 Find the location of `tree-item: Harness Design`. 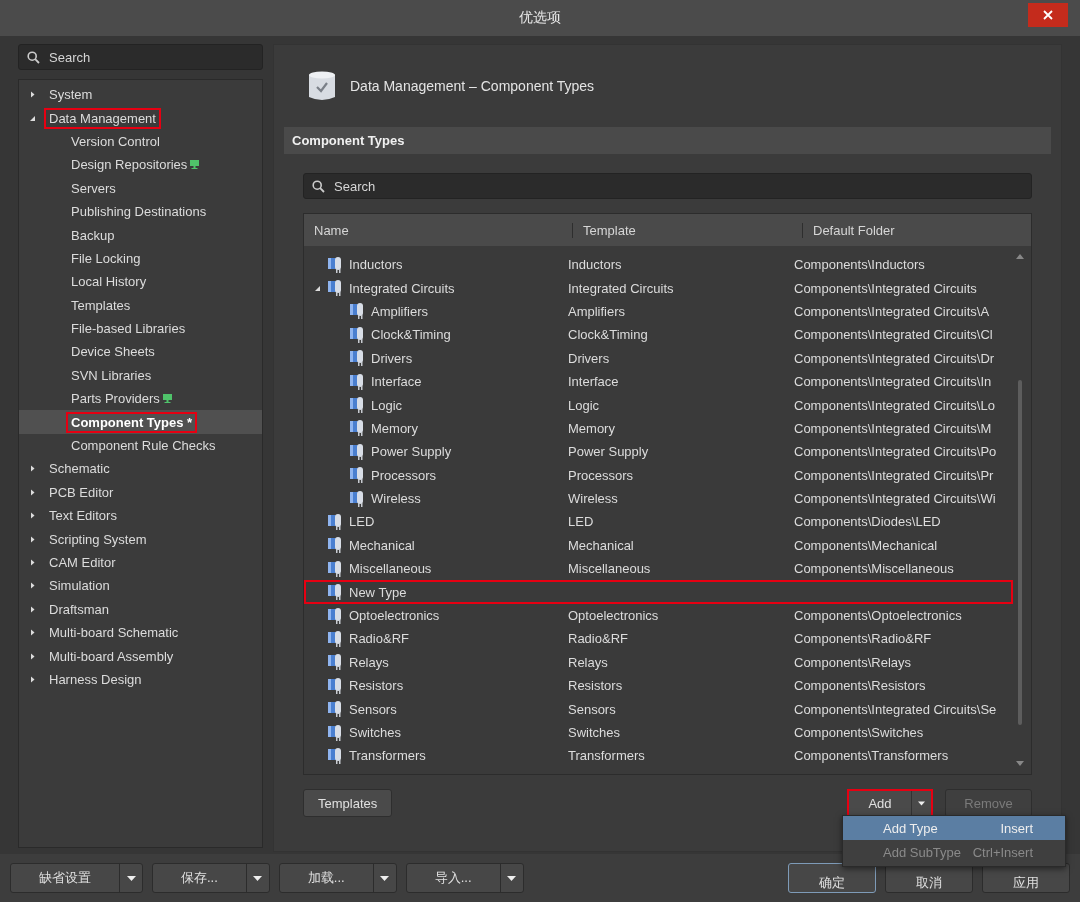

tree-item: Harness Design is located at coordinates (140, 679).